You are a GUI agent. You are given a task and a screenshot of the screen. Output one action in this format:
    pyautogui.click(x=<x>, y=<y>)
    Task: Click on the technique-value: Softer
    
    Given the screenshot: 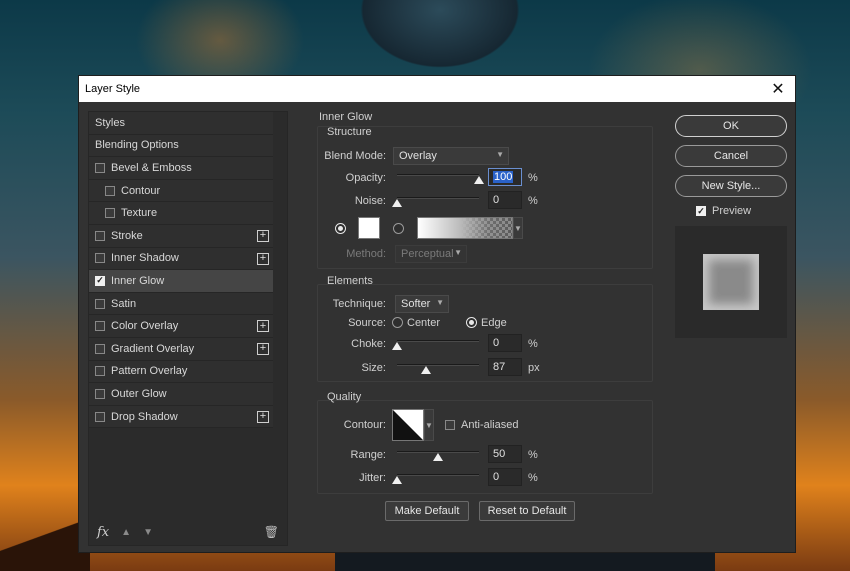 What is the action you would take?
    pyautogui.click(x=416, y=304)
    